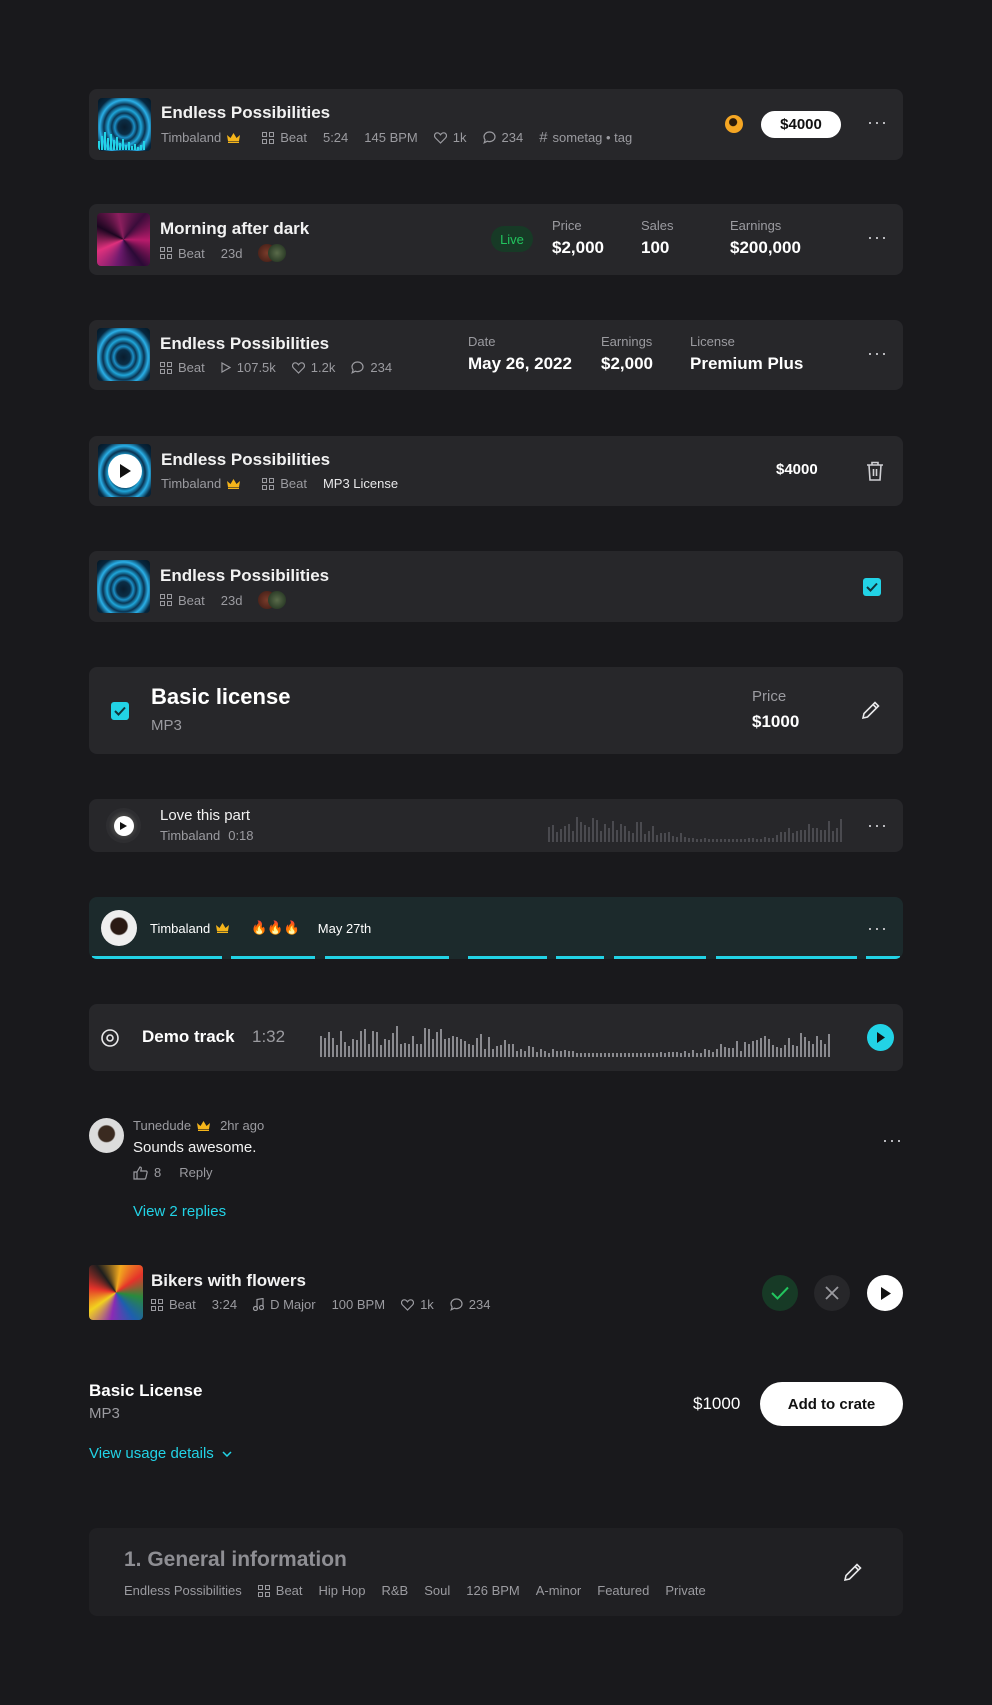 The image size is (992, 1705). What do you see at coordinates (875, 473) in the screenshot?
I see `trash-icon` at bounding box center [875, 473].